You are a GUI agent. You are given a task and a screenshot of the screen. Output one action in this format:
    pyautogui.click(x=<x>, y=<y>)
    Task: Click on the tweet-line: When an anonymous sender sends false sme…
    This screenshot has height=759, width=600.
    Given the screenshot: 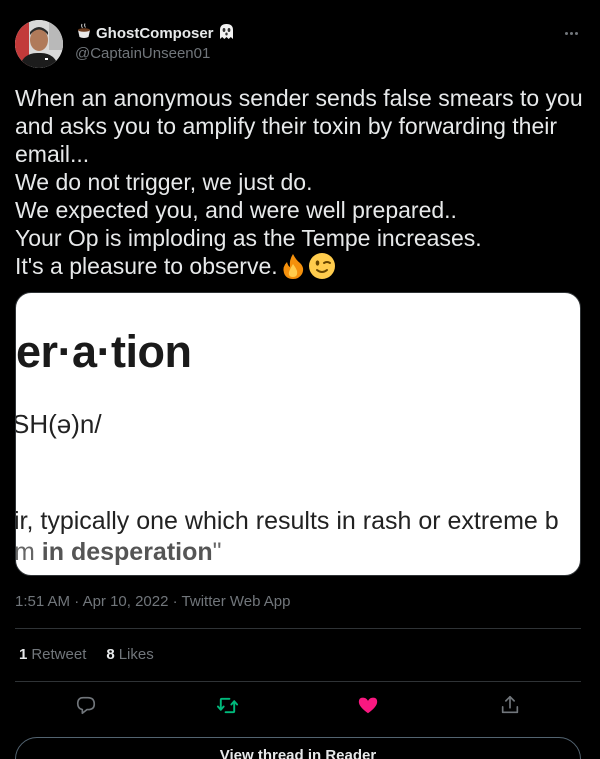 What is the action you would take?
    pyautogui.click(x=299, y=98)
    